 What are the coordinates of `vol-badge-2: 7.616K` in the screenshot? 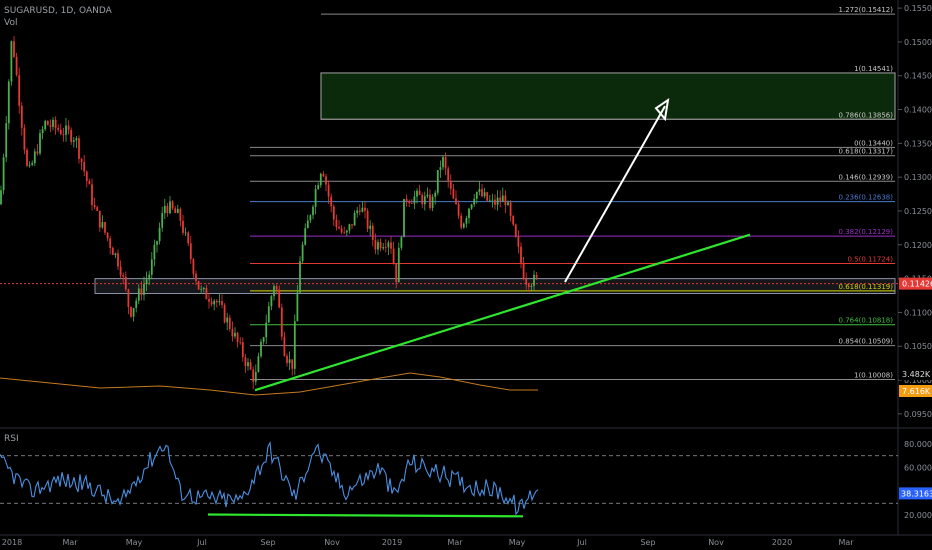 It's located at (916, 391).